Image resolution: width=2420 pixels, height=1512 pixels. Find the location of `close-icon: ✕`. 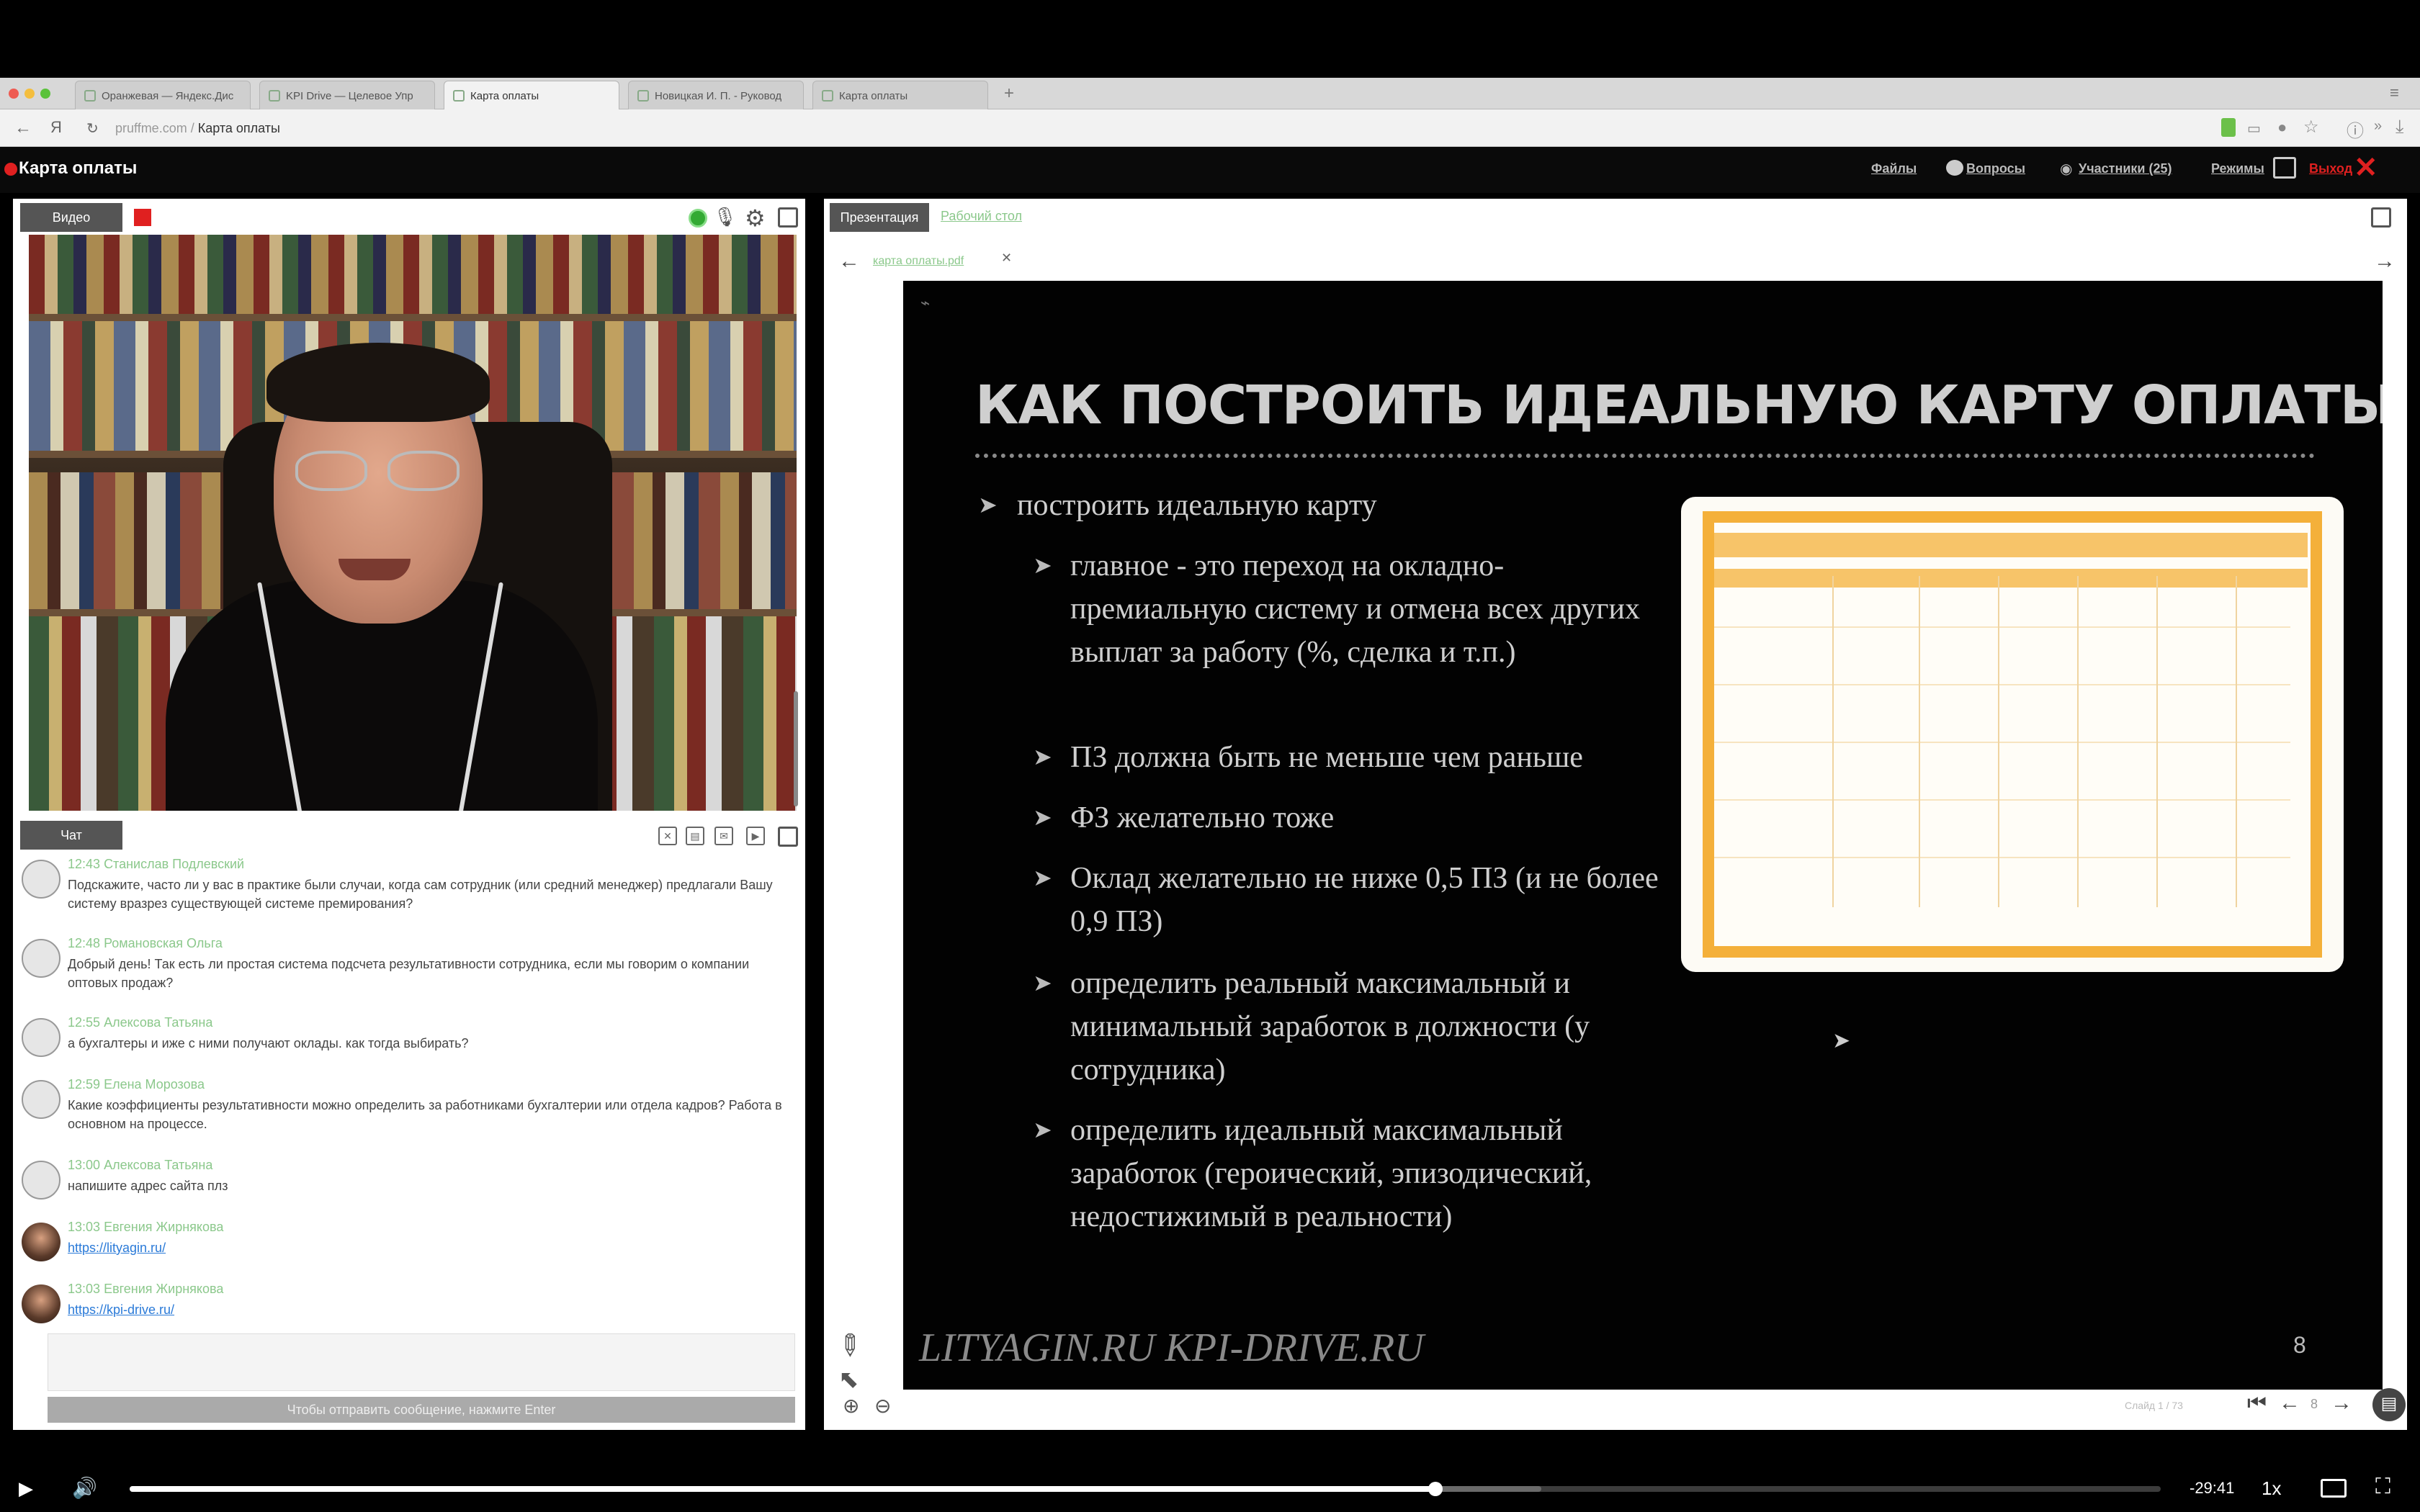

close-icon: ✕ is located at coordinates (2366, 167).